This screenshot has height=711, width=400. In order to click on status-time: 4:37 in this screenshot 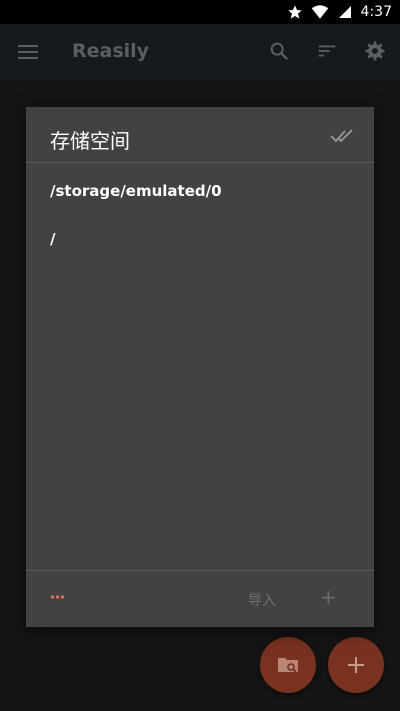, I will do `click(376, 12)`.